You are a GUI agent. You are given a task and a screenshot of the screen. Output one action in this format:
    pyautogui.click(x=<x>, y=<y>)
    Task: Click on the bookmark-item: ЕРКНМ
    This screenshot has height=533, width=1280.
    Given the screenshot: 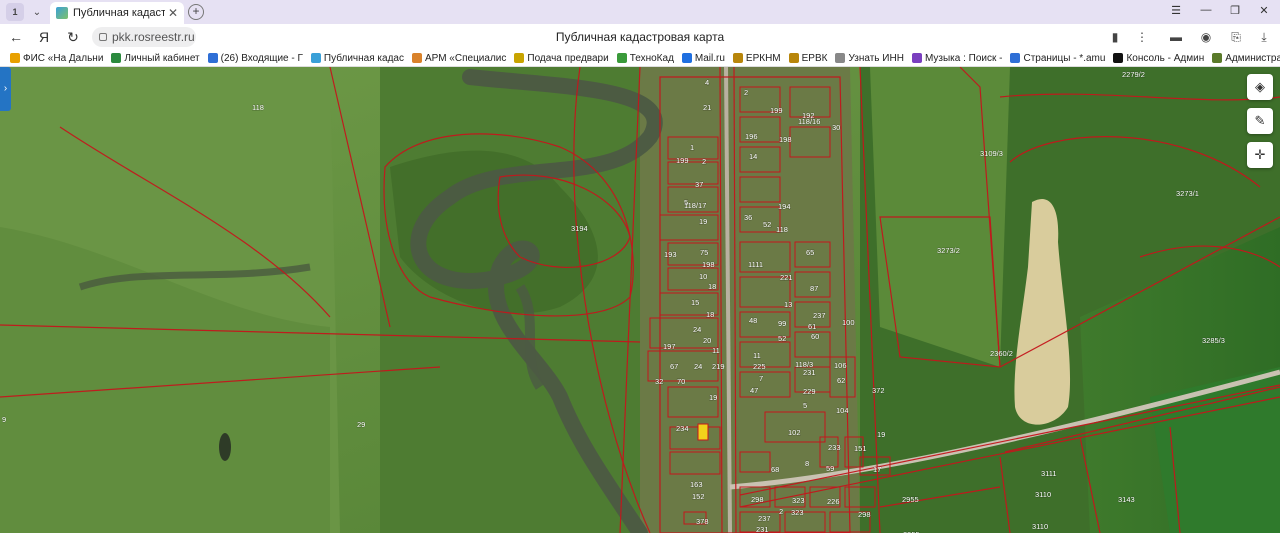 What is the action you would take?
    pyautogui.click(x=756, y=58)
    